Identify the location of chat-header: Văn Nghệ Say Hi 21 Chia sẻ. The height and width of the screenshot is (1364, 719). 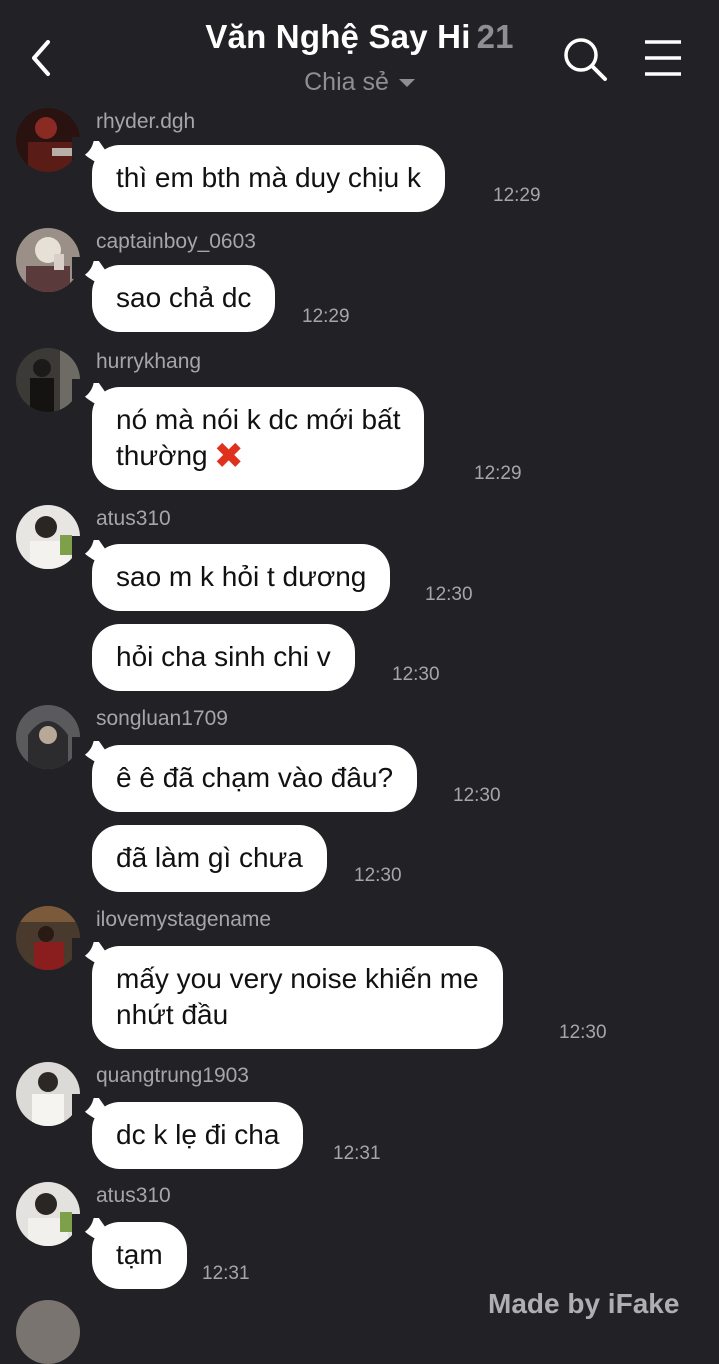
(359, 50).